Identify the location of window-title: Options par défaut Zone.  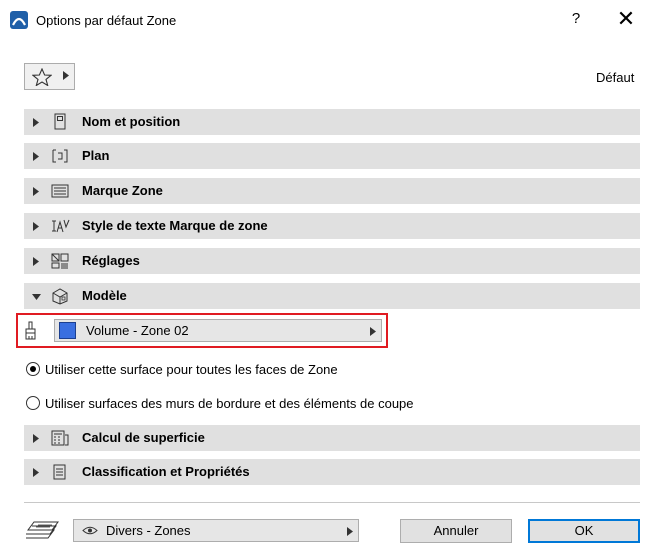
(106, 20).